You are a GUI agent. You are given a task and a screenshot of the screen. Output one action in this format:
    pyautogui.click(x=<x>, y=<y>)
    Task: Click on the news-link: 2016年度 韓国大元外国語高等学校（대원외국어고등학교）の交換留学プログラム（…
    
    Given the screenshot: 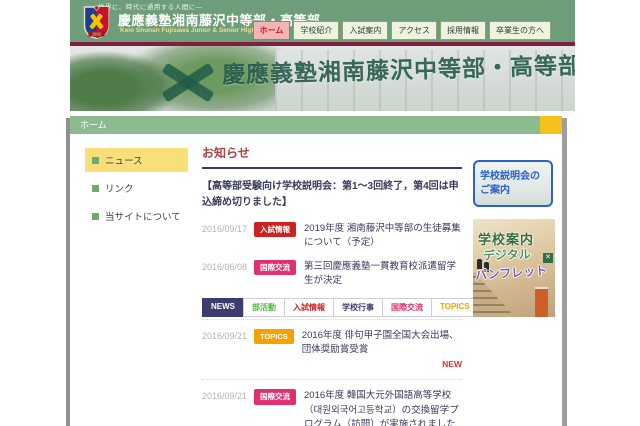 What is the action you would take?
    pyautogui.click(x=383, y=407)
    